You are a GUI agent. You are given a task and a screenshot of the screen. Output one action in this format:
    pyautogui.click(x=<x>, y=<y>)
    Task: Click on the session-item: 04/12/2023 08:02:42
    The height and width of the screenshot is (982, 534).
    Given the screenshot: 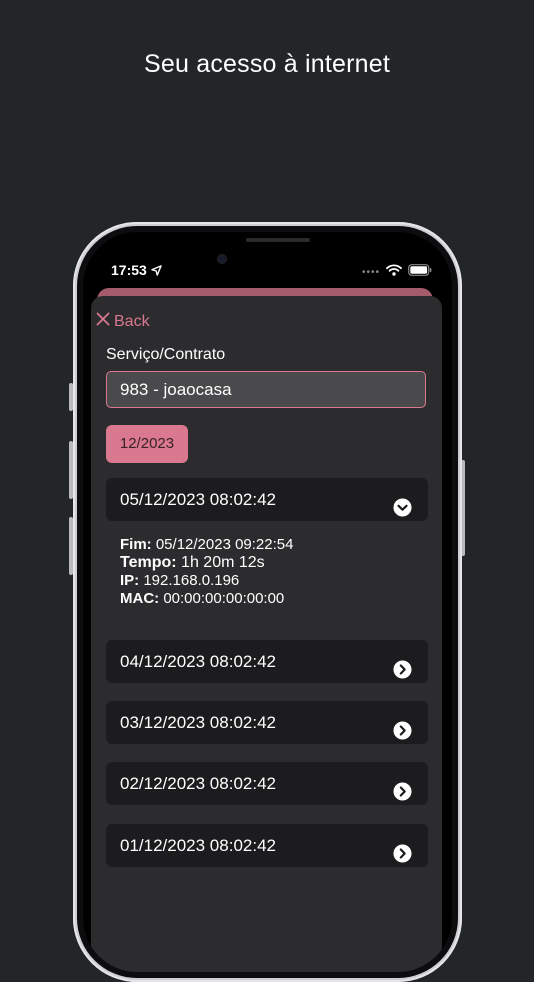 What is the action you would take?
    pyautogui.click(x=267, y=661)
    